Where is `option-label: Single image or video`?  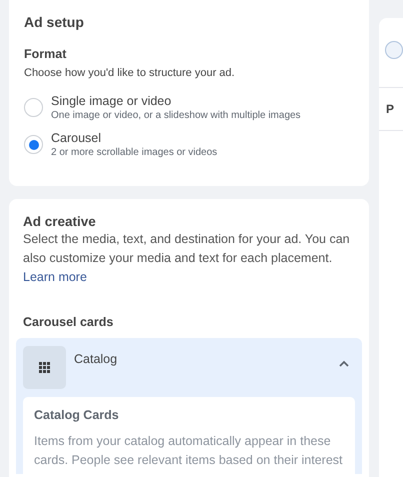 option-label: Single image or video is located at coordinates (111, 101).